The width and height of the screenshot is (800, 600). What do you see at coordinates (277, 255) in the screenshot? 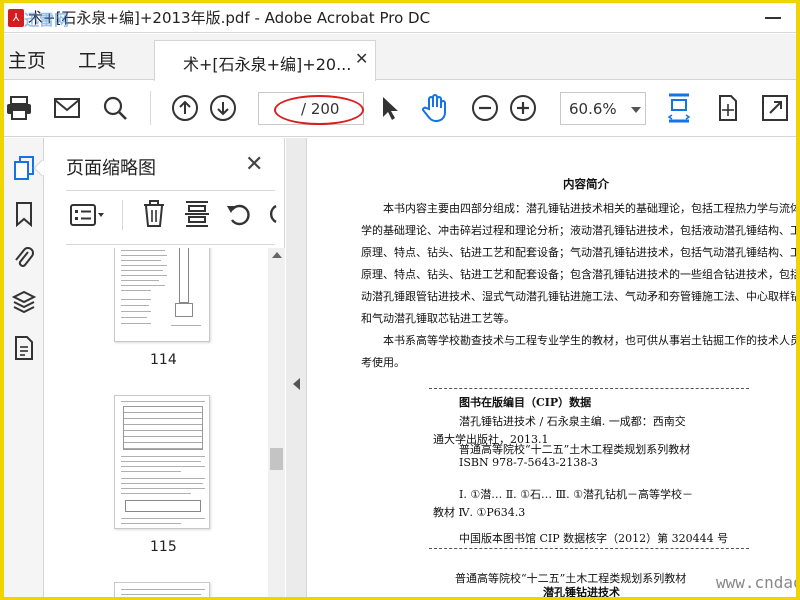
I see `scroll-up-icon` at bounding box center [277, 255].